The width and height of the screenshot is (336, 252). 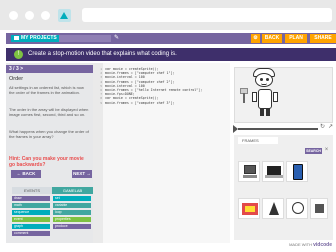 What do you see at coordinates (35, 38) in the screenshot?
I see `my-projects-button: MY PROJECTS` at bounding box center [35, 38].